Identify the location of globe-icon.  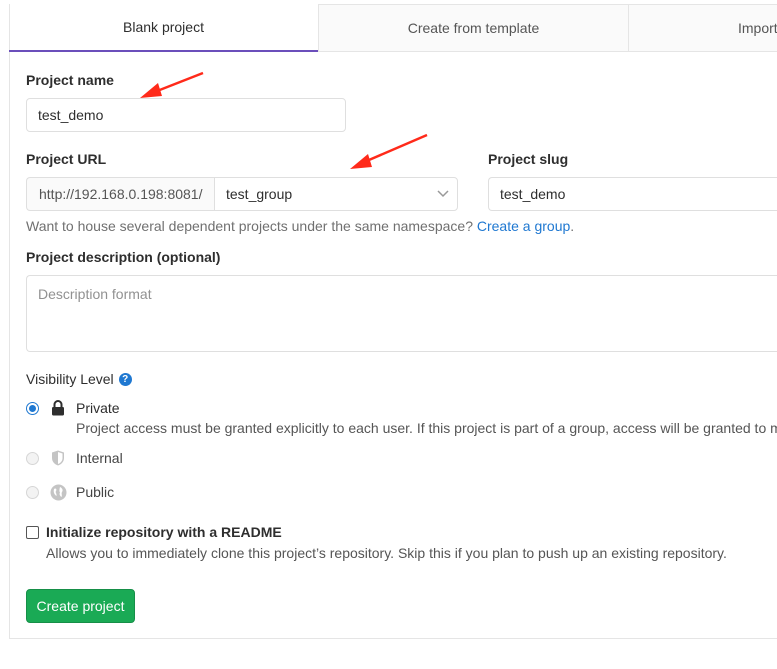
(58, 492).